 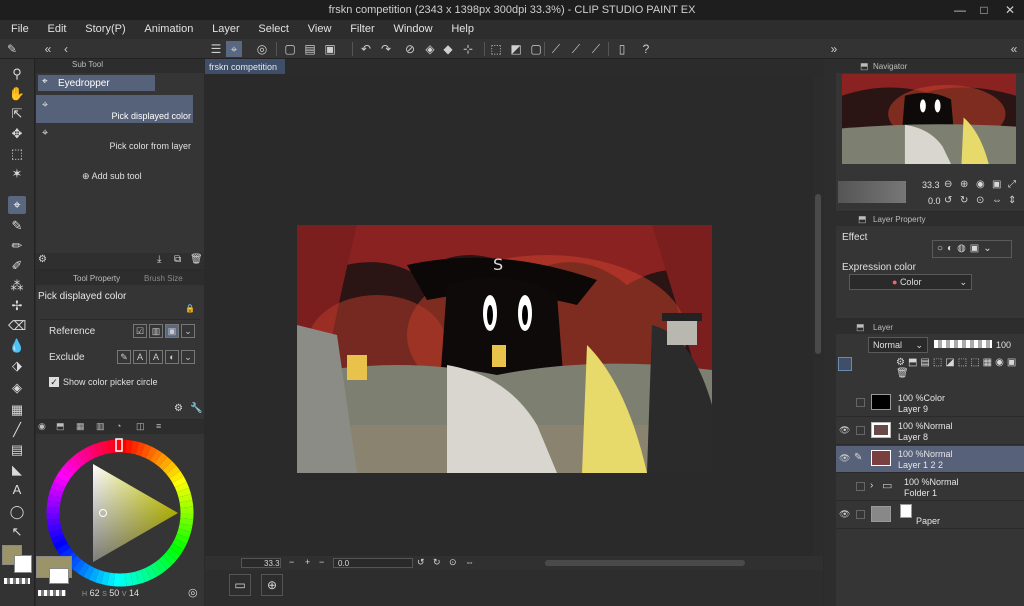 I want to click on frame-icon: ▤, so click(x=17, y=450).